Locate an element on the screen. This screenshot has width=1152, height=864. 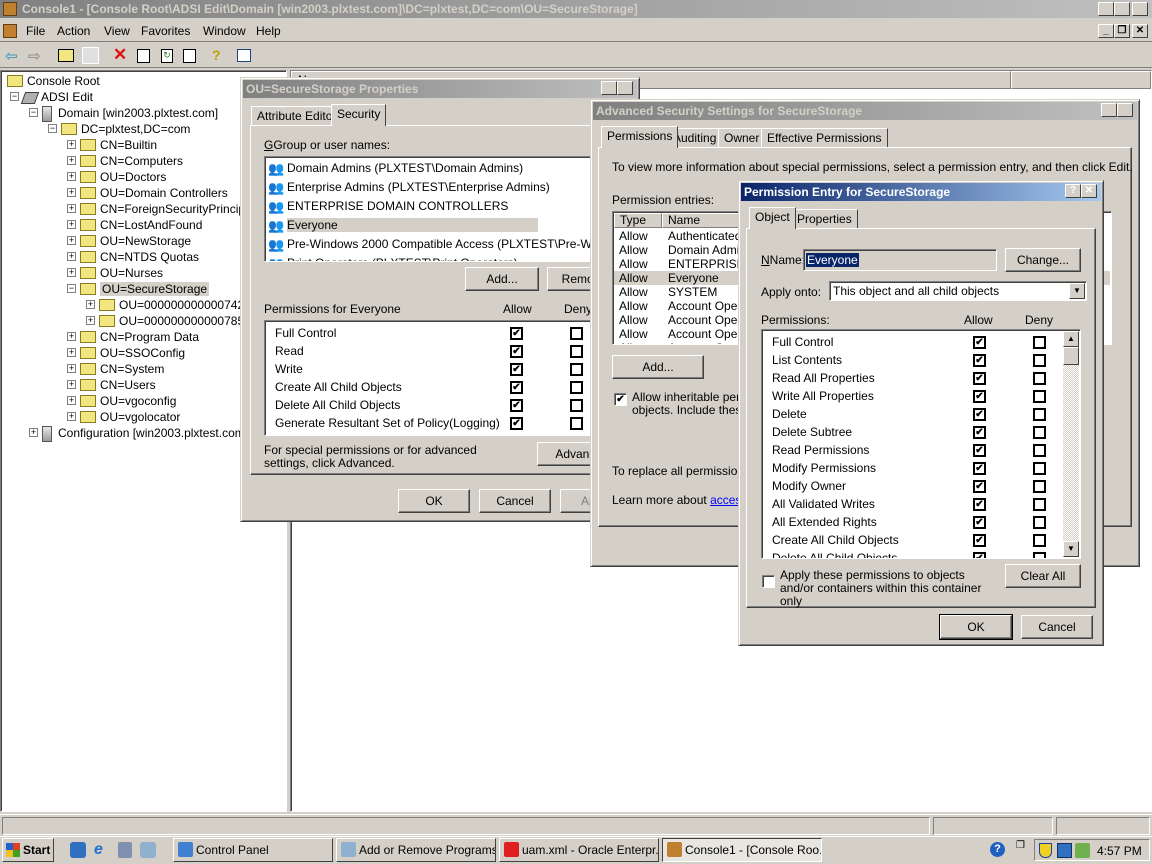
start-button: Start is located at coordinates (28, 850).